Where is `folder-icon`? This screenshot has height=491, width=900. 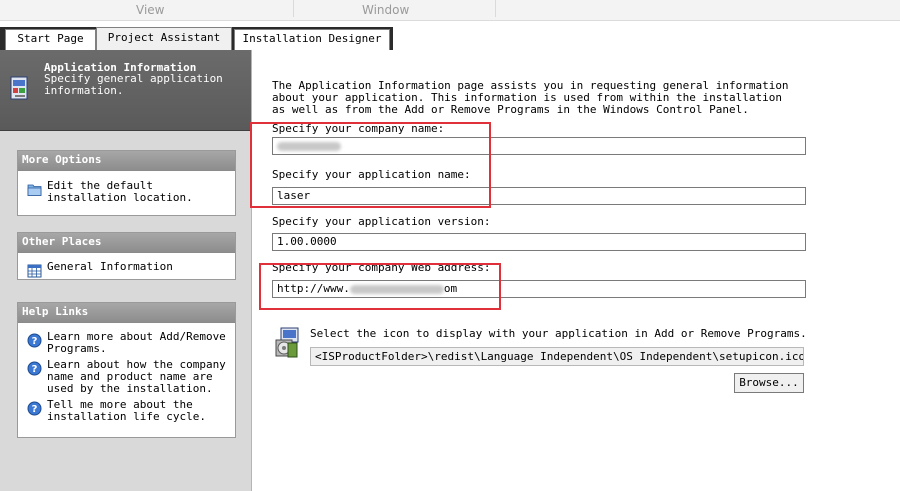
folder-icon is located at coordinates (34, 190).